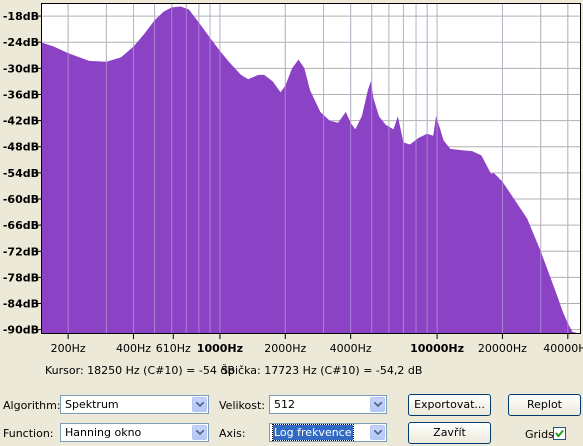 The width and height of the screenshot is (583, 446). I want to click on y-tick-label: -78dB, so click(21, 277).